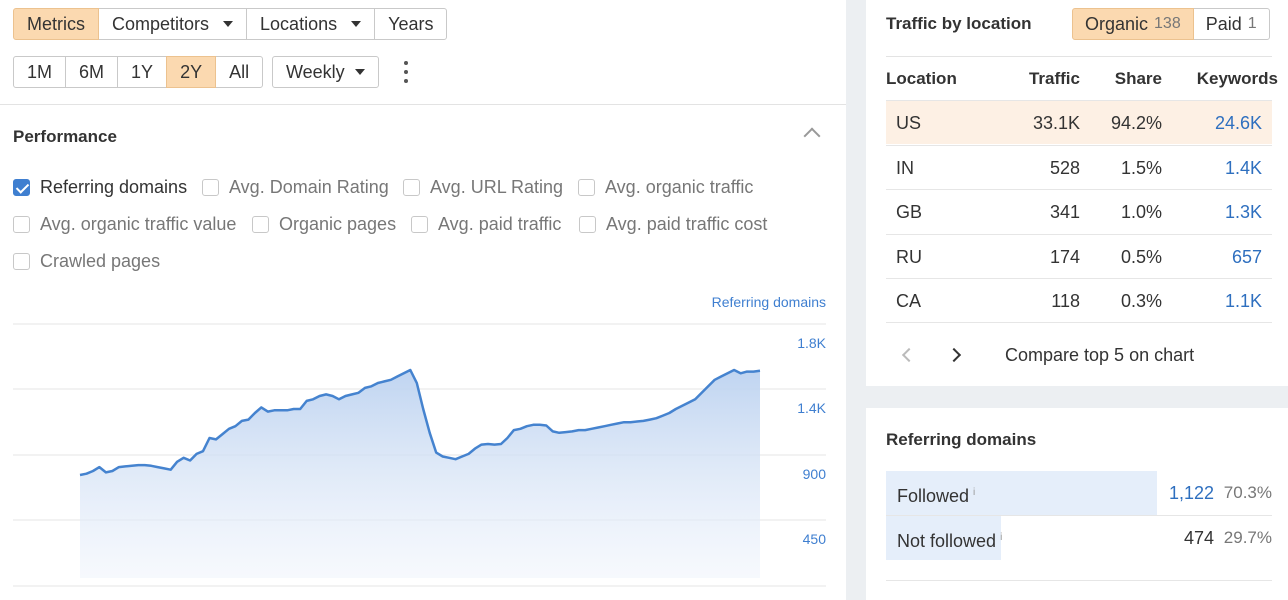  I want to click on metric-label: Organic pages, so click(338, 224).